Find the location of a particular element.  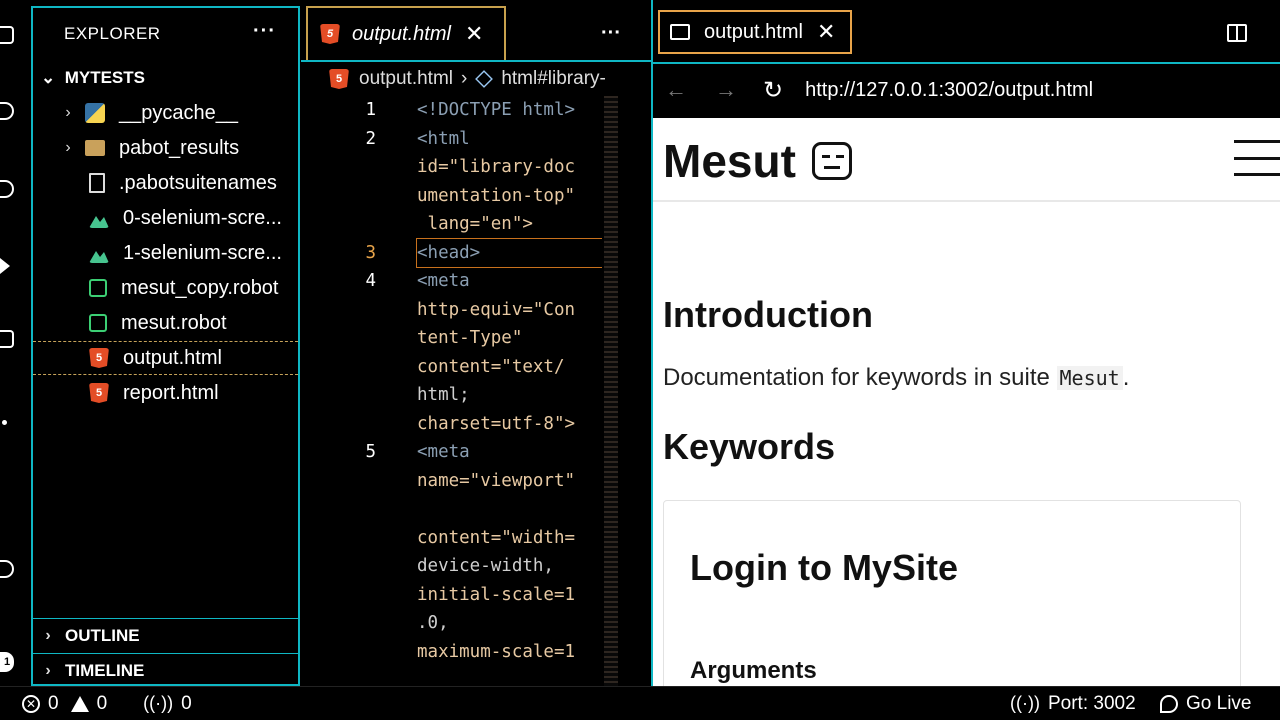

brand-name: Mesut is located at coordinates (729, 161).